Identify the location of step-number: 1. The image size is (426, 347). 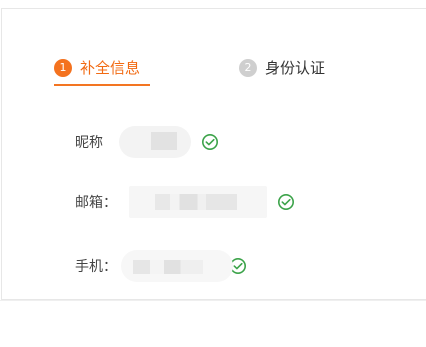
(63, 67).